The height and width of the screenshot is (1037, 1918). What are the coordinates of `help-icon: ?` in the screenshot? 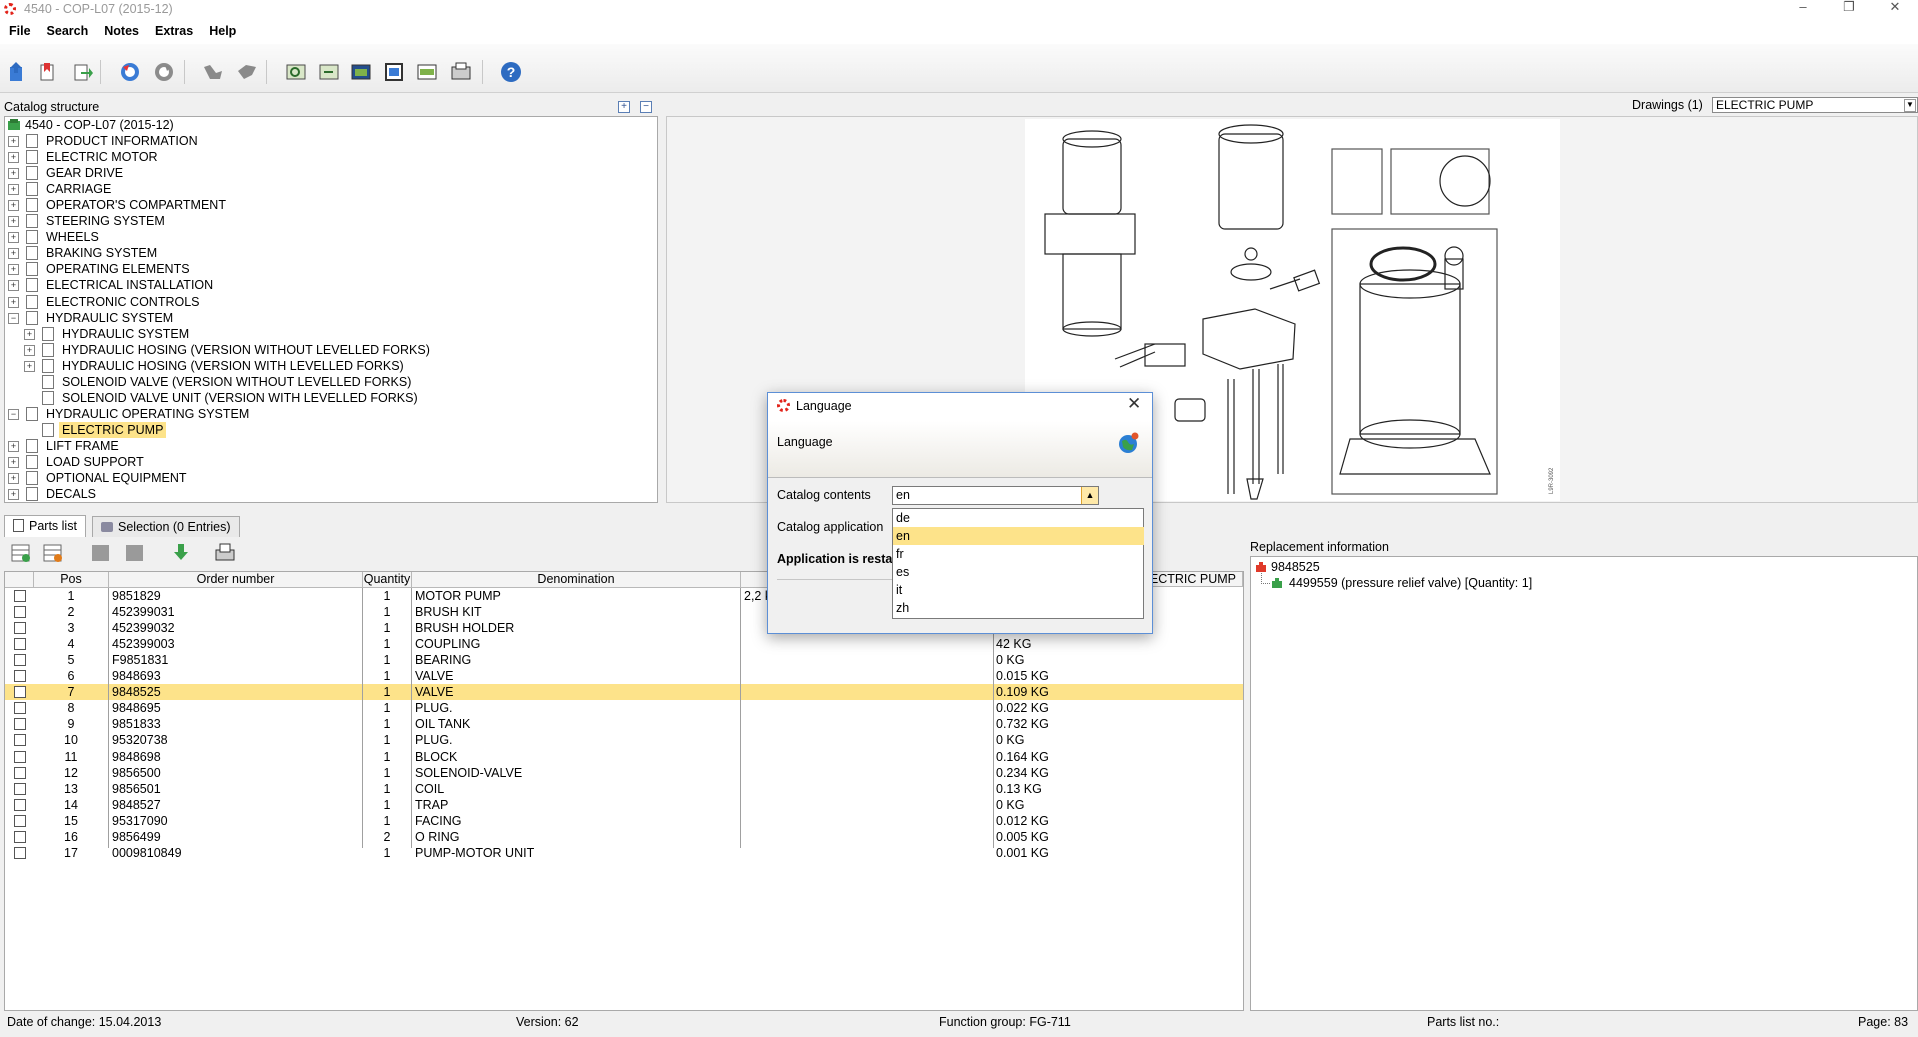 It's located at (511, 72).